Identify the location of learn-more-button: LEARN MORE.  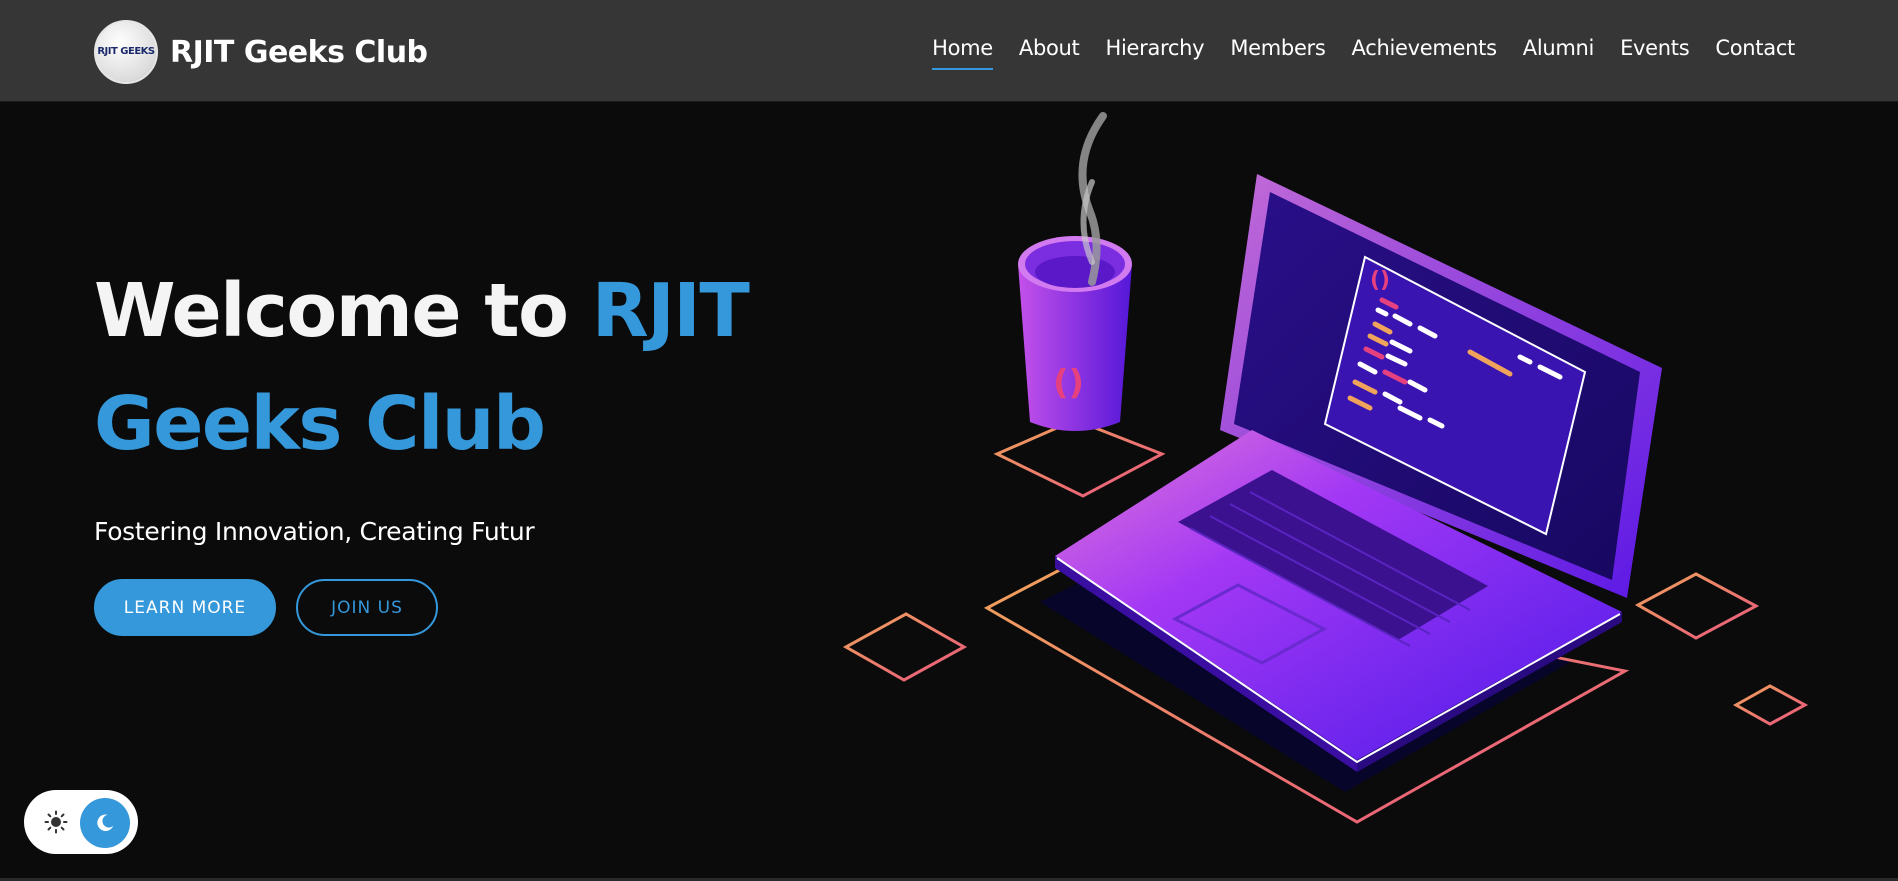
(185, 607).